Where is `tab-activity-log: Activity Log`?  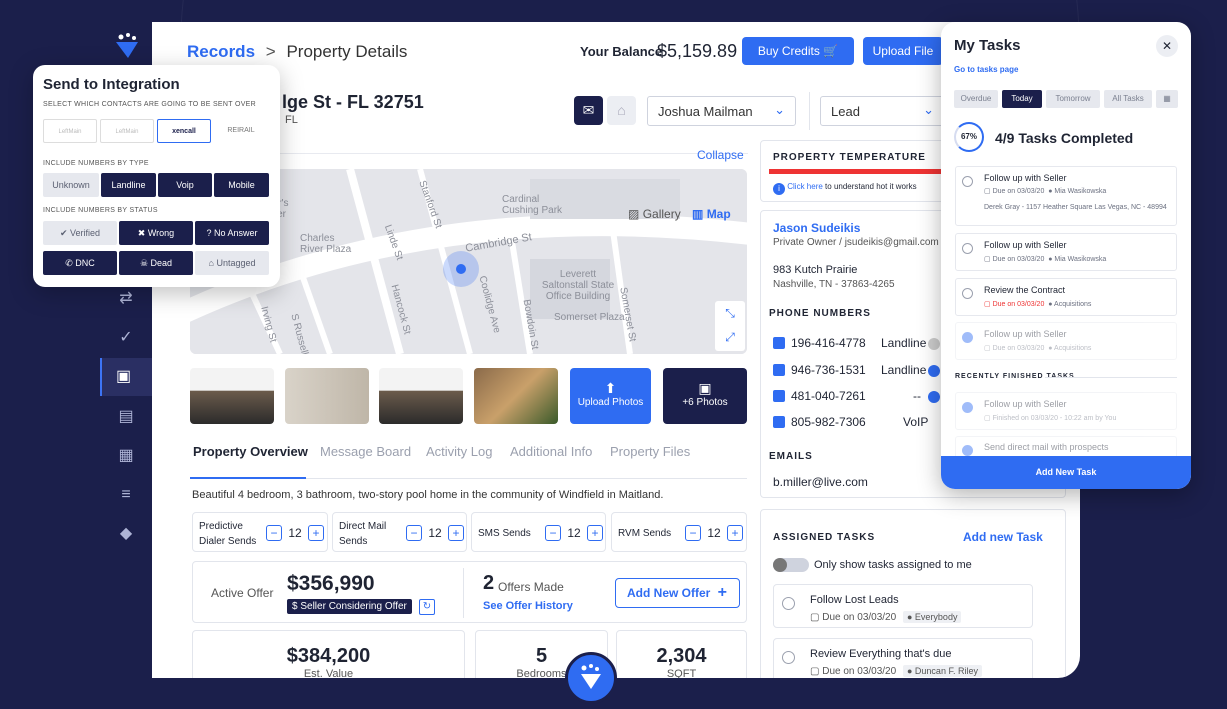
tab-activity-log: Activity Log is located at coordinates (459, 451).